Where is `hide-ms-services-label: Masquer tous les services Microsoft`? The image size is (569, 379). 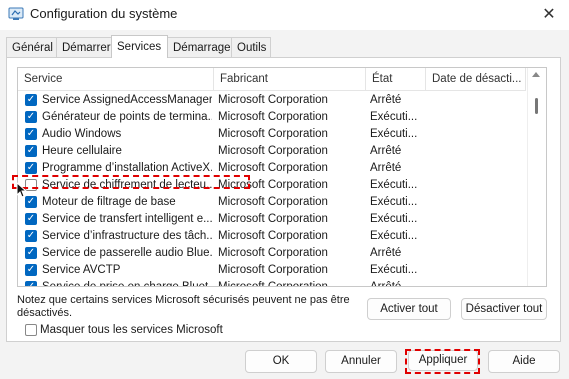 hide-ms-services-label: Masquer tous les services Microsoft is located at coordinates (131, 330).